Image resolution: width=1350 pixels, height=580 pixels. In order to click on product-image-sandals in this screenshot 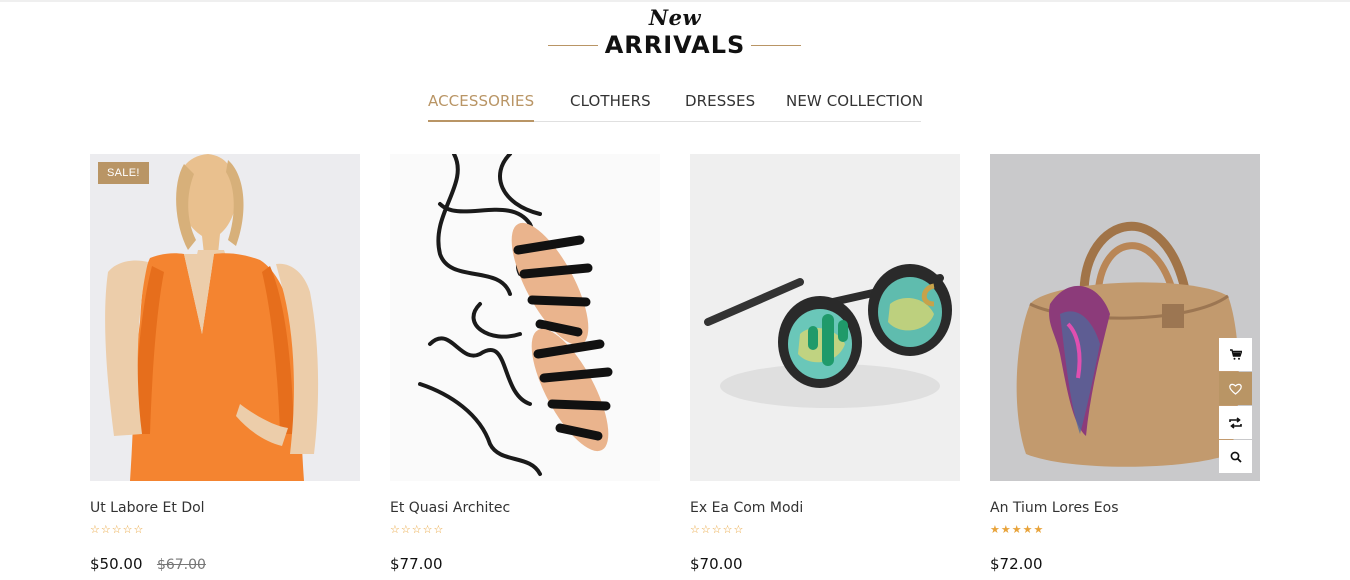, I will do `click(525, 317)`.